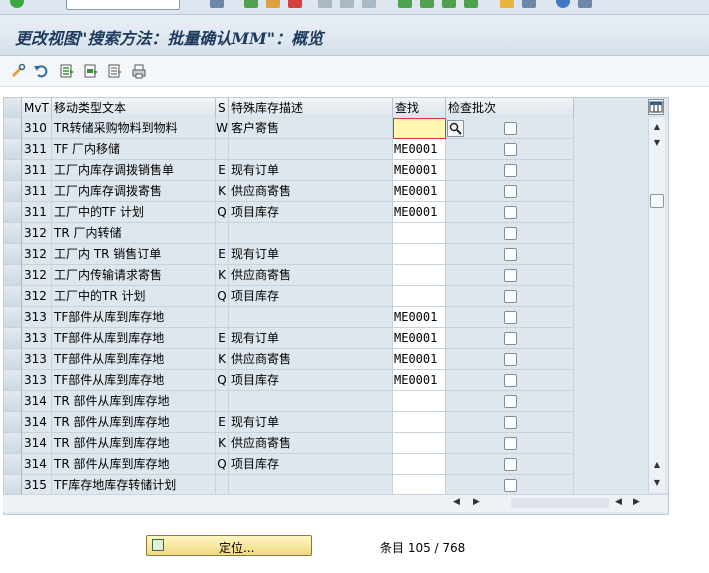 Image resolution: width=709 pixels, height=573 pixels. What do you see at coordinates (37, 108) in the screenshot?
I see `column-header-mvt: MvT` at bounding box center [37, 108].